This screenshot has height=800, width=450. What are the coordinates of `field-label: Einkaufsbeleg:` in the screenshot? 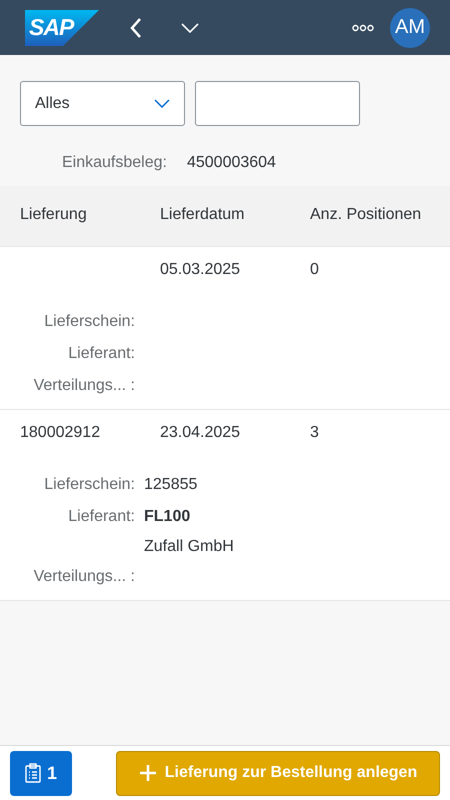 It's located at (114, 163).